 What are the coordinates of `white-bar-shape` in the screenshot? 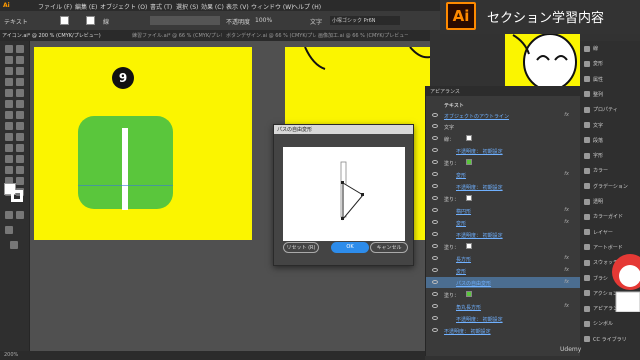 It's located at (125, 169).